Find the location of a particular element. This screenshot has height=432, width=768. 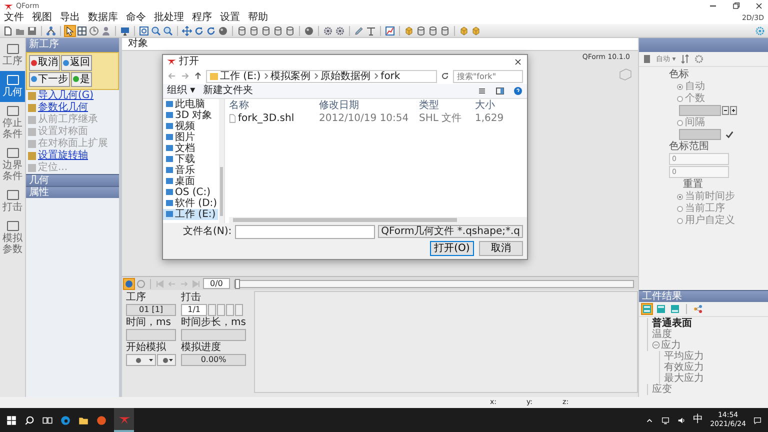

reset-button: 重置 is located at coordinates (693, 184).